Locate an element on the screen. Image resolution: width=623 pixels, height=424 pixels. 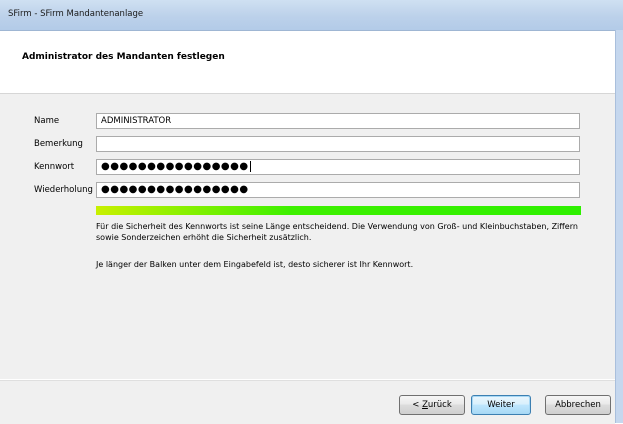
repeat-password-label: Wiederholung is located at coordinates (63, 190).